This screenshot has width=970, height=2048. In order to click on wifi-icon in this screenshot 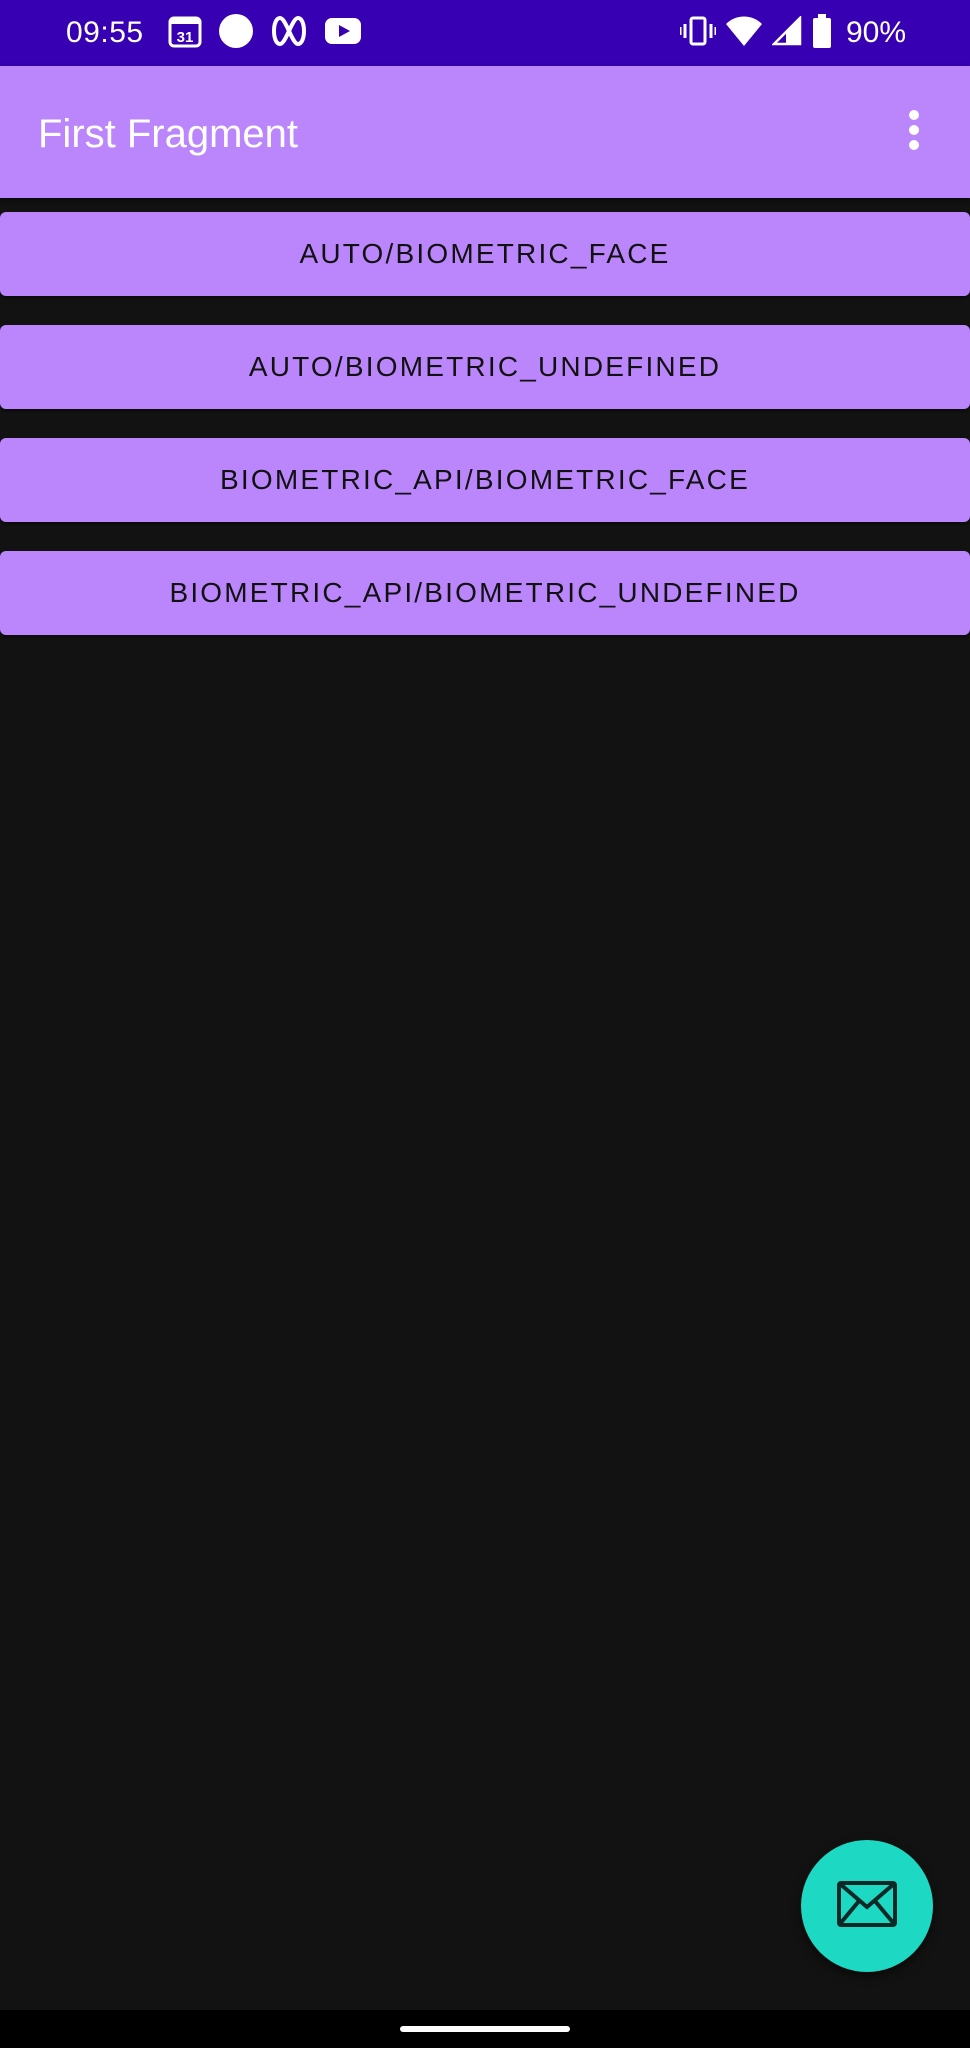, I will do `click(743, 33)`.